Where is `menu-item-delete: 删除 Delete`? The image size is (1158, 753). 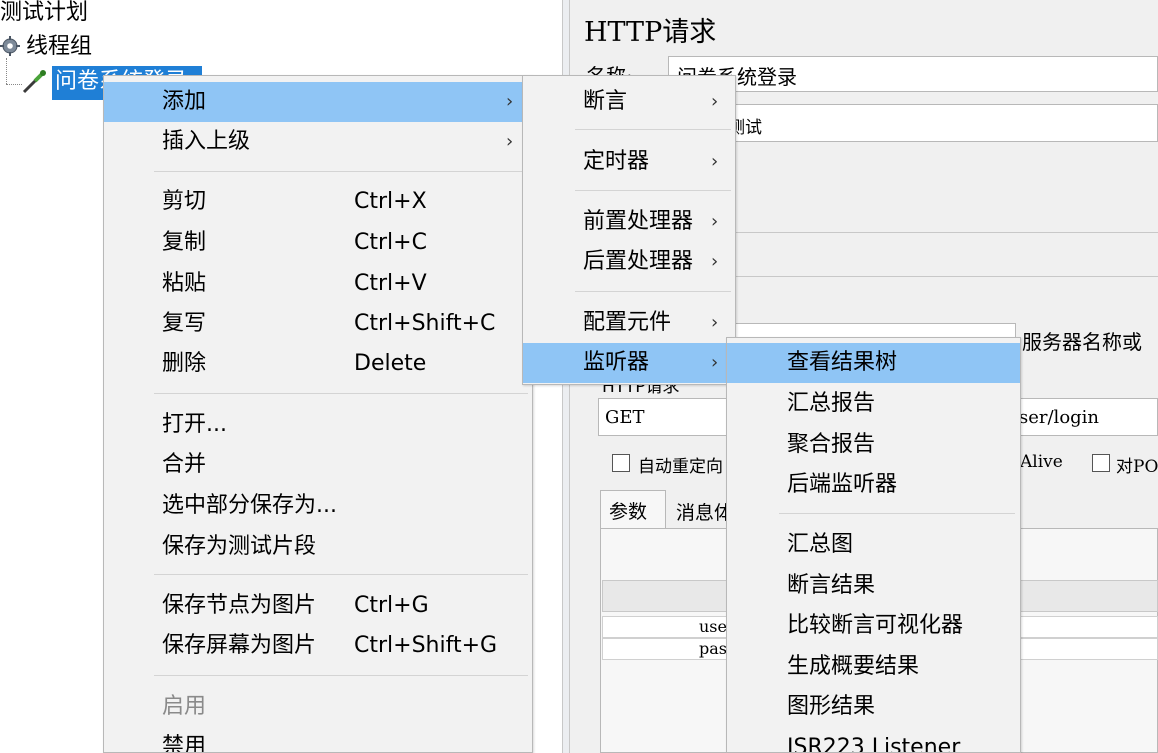 menu-item-delete: 删除 Delete is located at coordinates (318, 364).